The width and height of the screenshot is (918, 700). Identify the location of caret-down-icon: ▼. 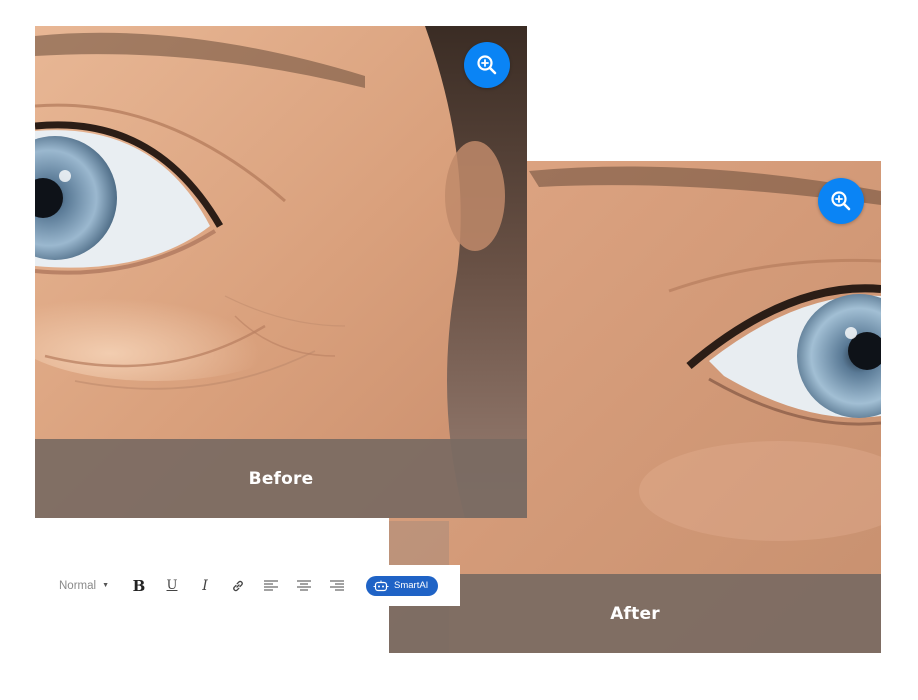
(105, 585).